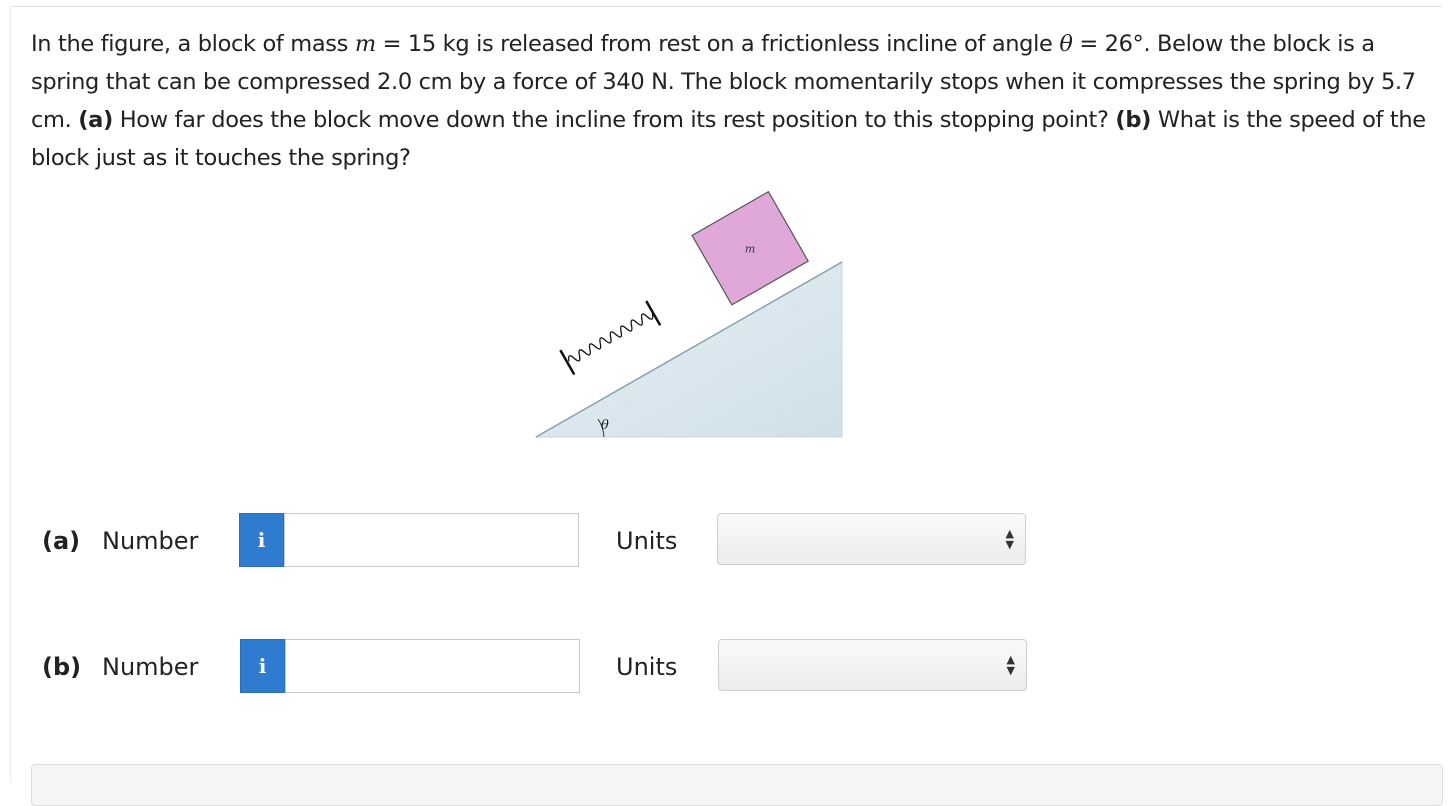 This screenshot has width=1452, height=806. Describe the element at coordinates (61, 541) in the screenshot. I see `part-label-a: (a)` at that location.